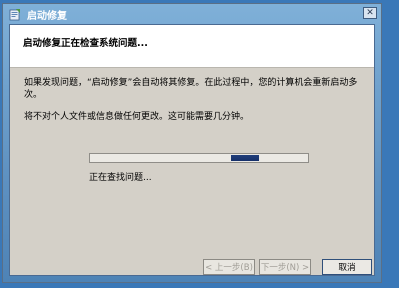  What do you see at coordinates (137, 117) in the screenshot?
I see `info-paragraph-2: 将不对个人文件或信息做任何更改。这可能需要几分钟。` at bounding box center [137, 117].